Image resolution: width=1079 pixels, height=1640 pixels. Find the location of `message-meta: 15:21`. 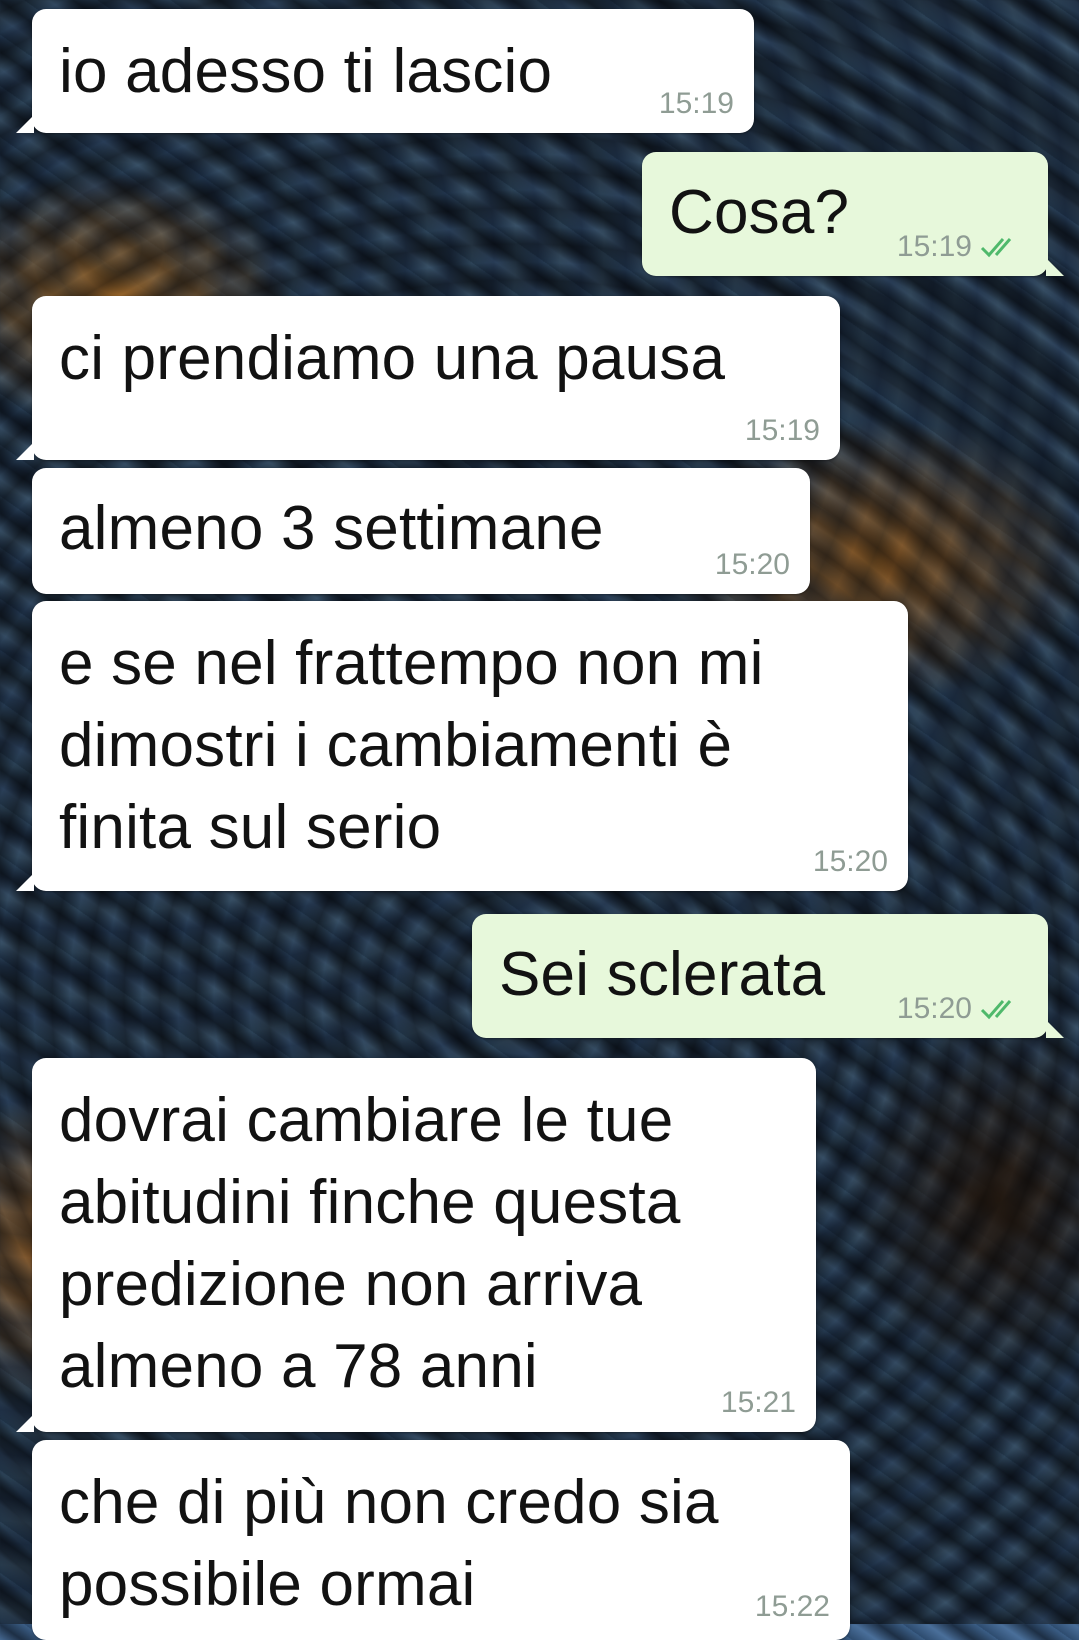

message-meta: 15:21 is located at coordinates (758, 1403).